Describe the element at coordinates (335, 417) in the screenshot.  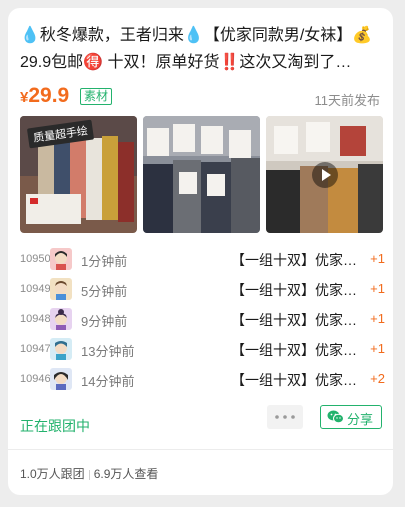
I see `wechat-icon` at that location.